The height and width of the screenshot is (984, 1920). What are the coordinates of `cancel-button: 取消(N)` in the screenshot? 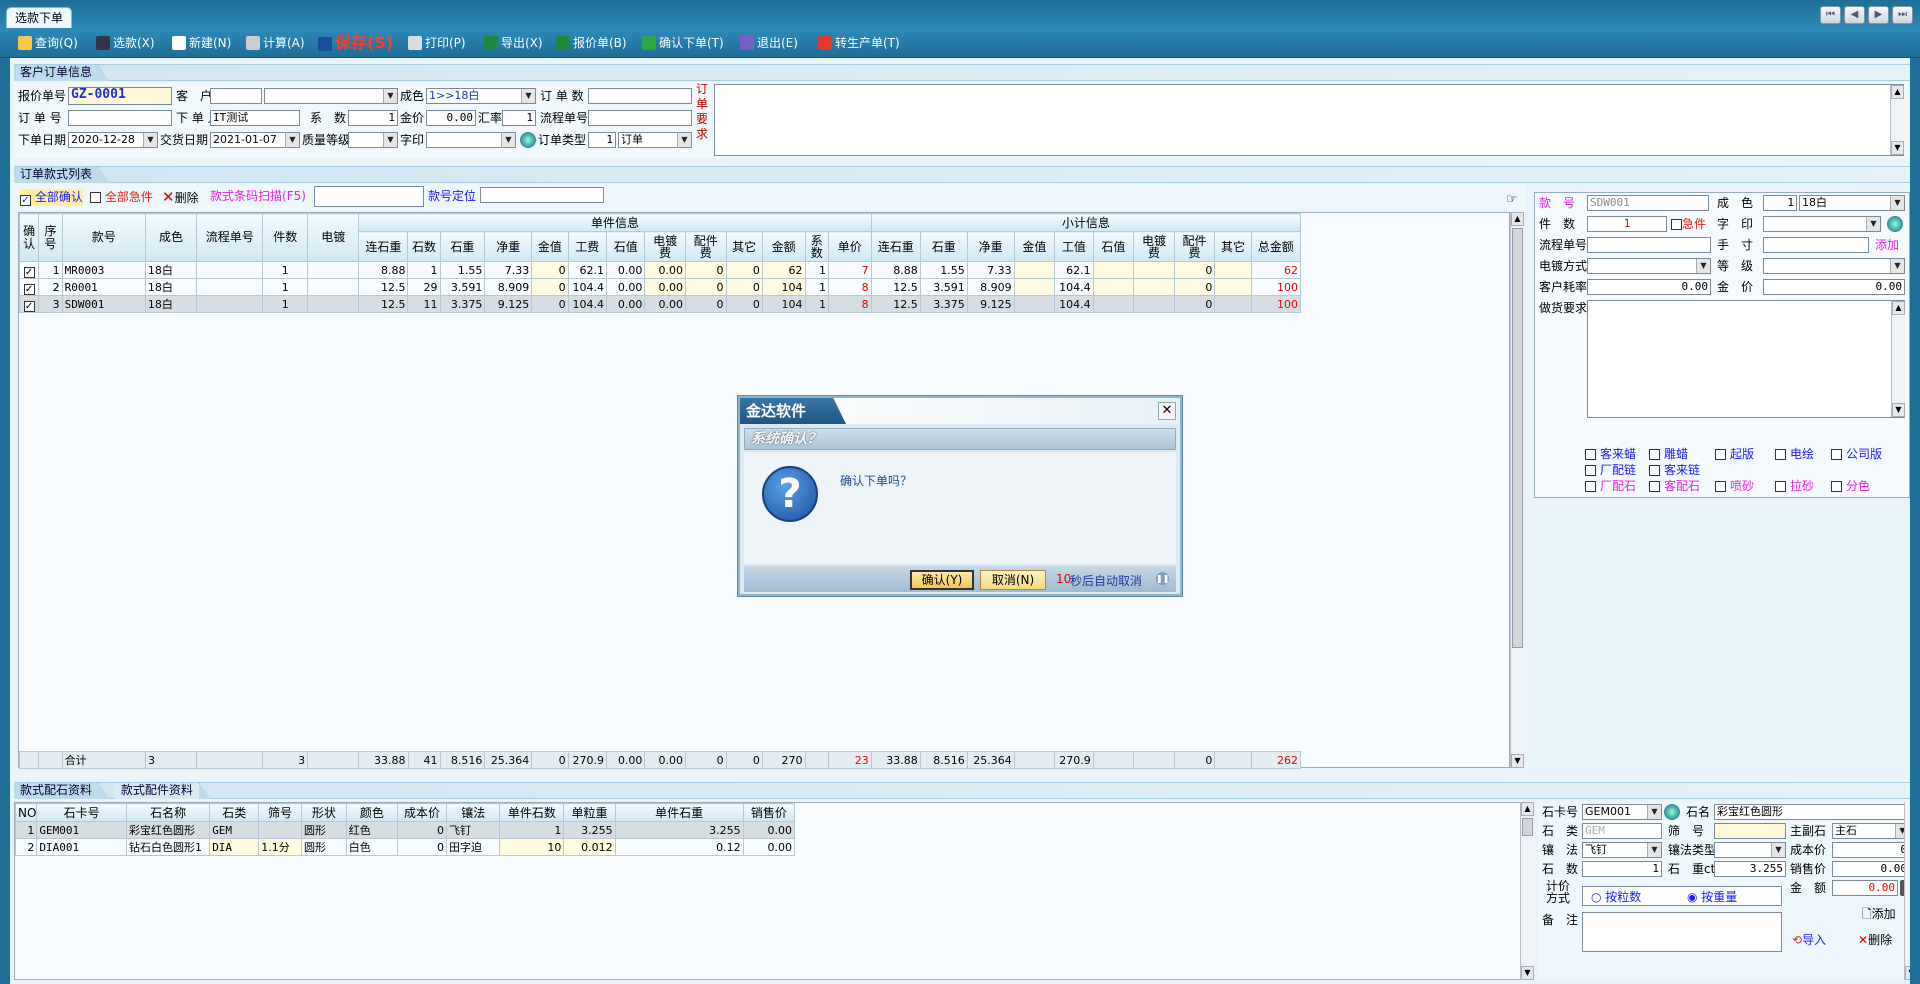 It's located at (1013, 580).